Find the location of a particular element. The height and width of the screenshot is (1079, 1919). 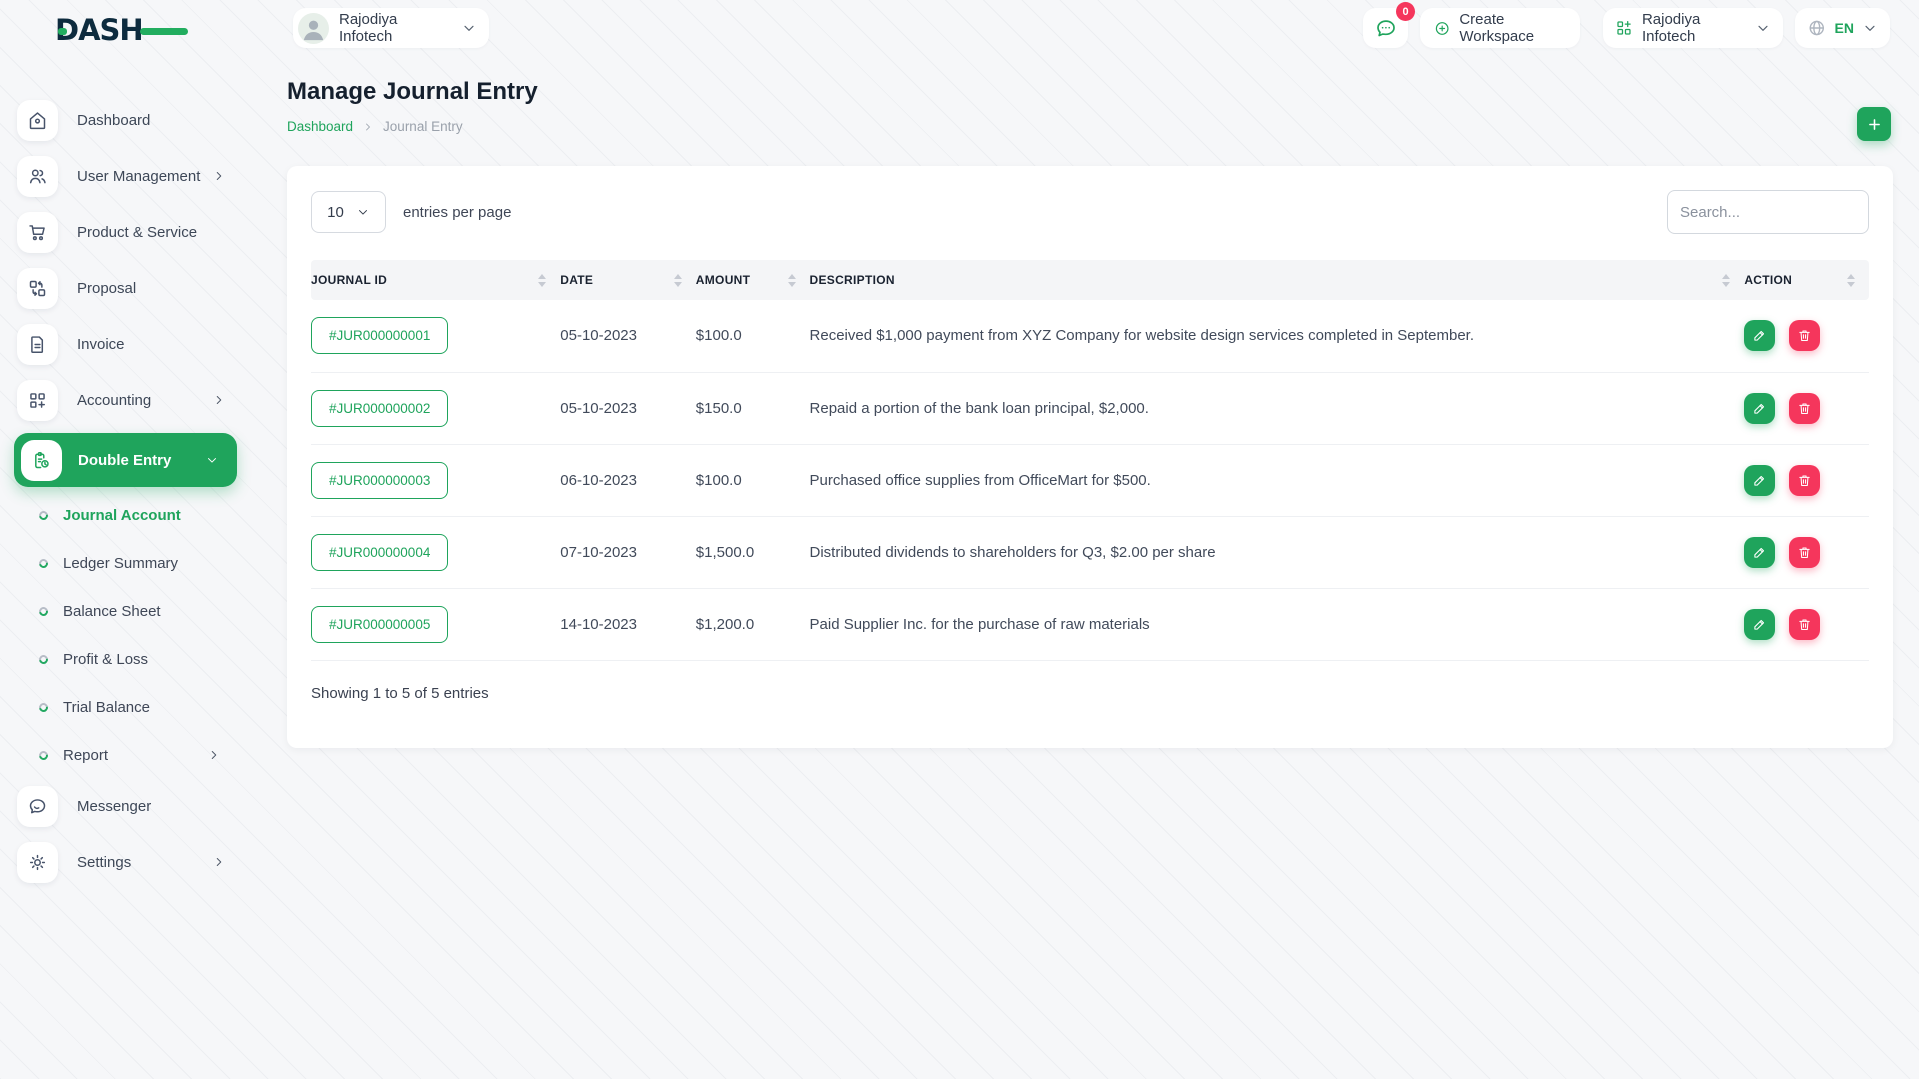

sidebar-subitem-profit-loss: Profit & Loss is located at coordinates (120, 659).